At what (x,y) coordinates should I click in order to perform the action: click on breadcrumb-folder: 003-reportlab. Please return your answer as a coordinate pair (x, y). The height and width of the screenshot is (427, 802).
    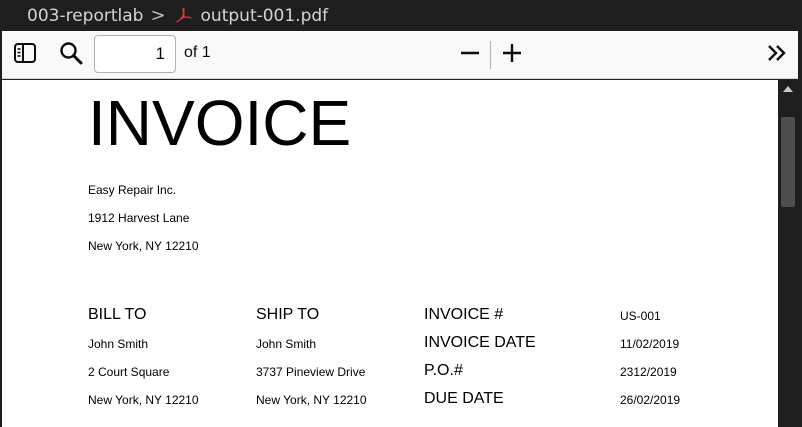
    Looking at the image, I should click on (85, 16).